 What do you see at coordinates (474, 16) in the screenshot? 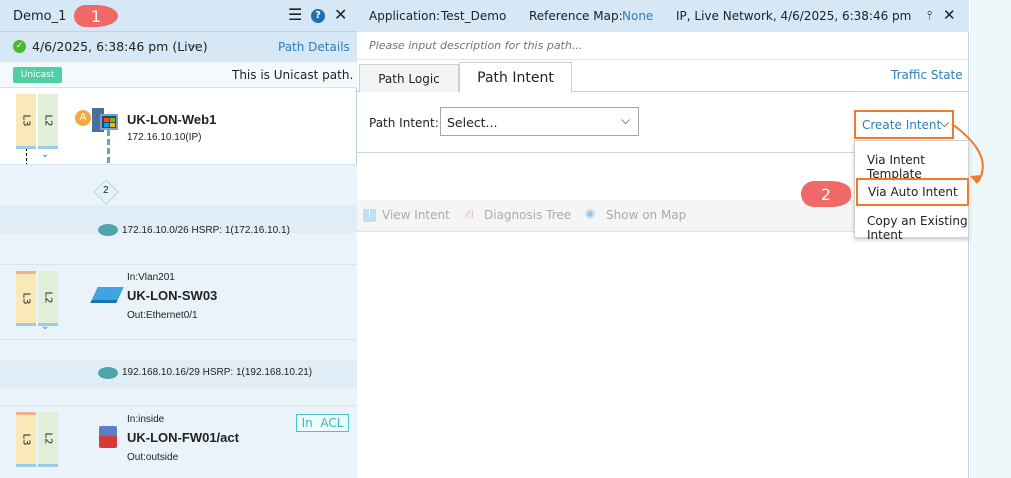
I see `application-value: Test_Demo` at bounding box center [474, 16].